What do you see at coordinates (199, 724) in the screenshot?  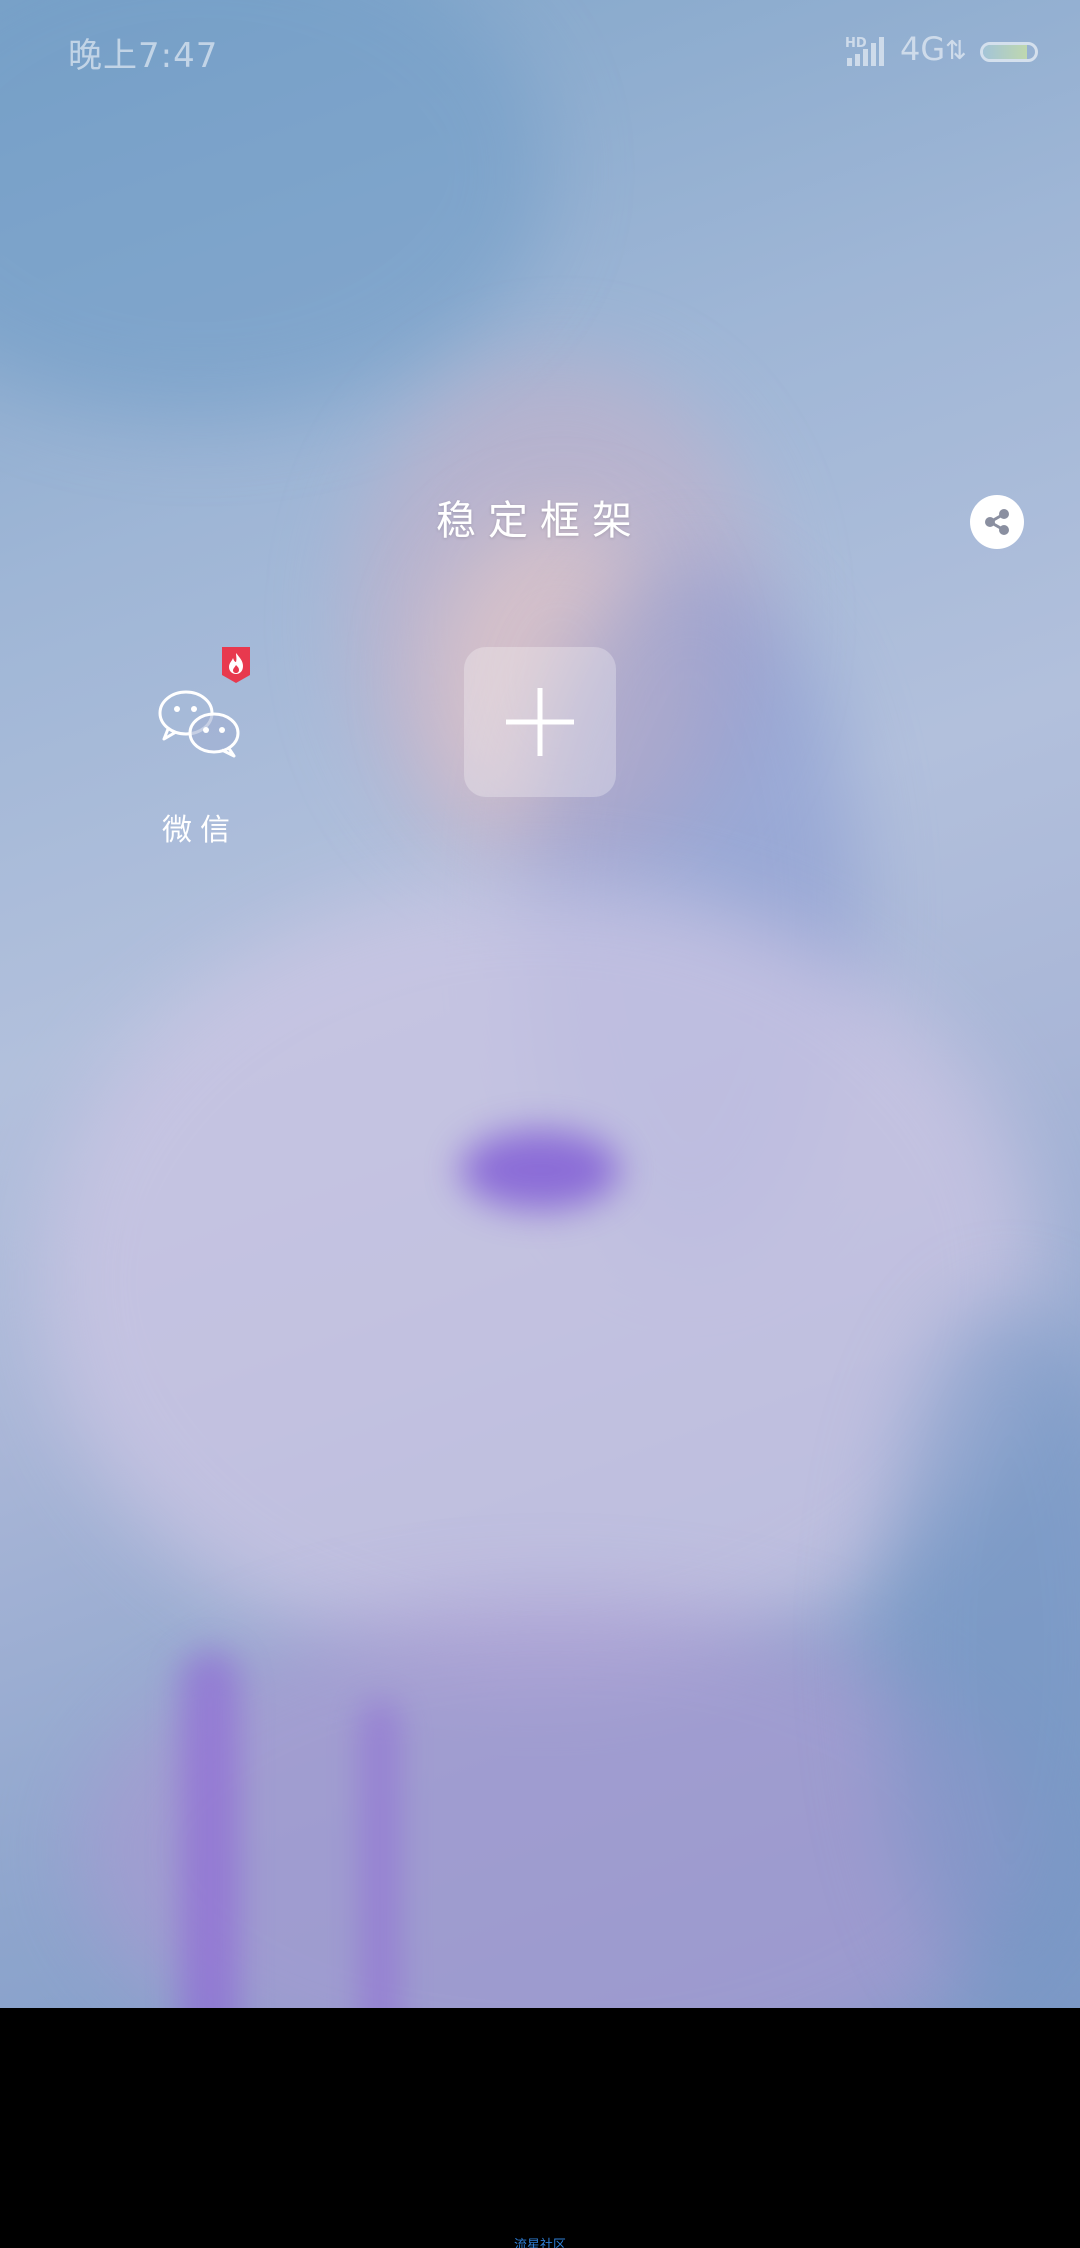 I see `wechat-icon` at bounding box center [199, 724].